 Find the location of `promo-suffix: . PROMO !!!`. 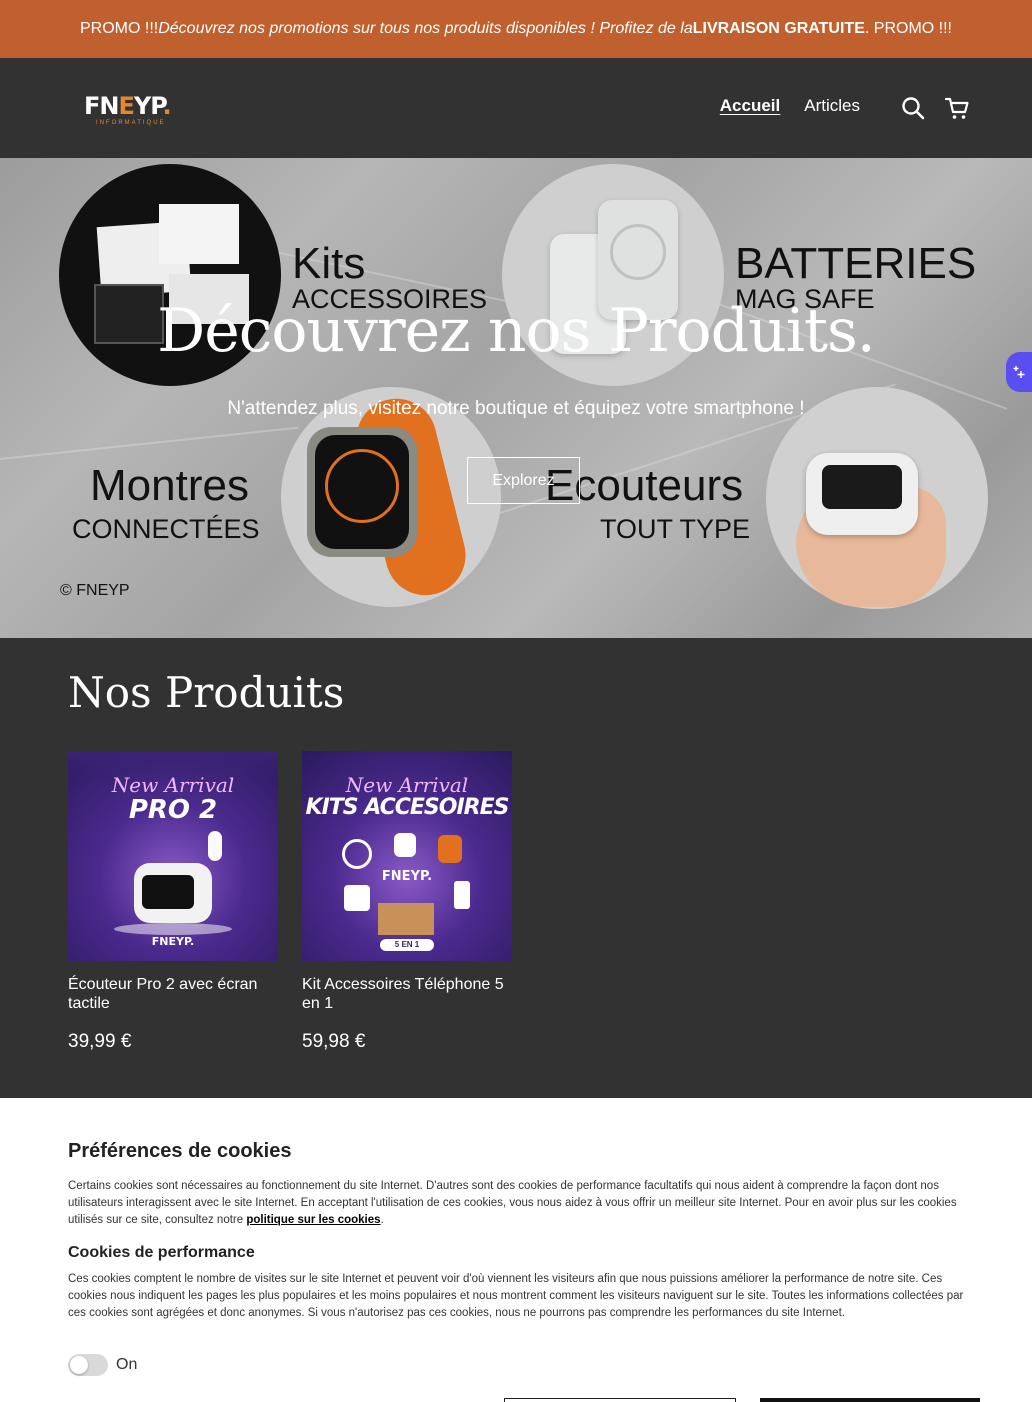

promo-suffix: . PROMO !!! is located at coordinates (908, 28).